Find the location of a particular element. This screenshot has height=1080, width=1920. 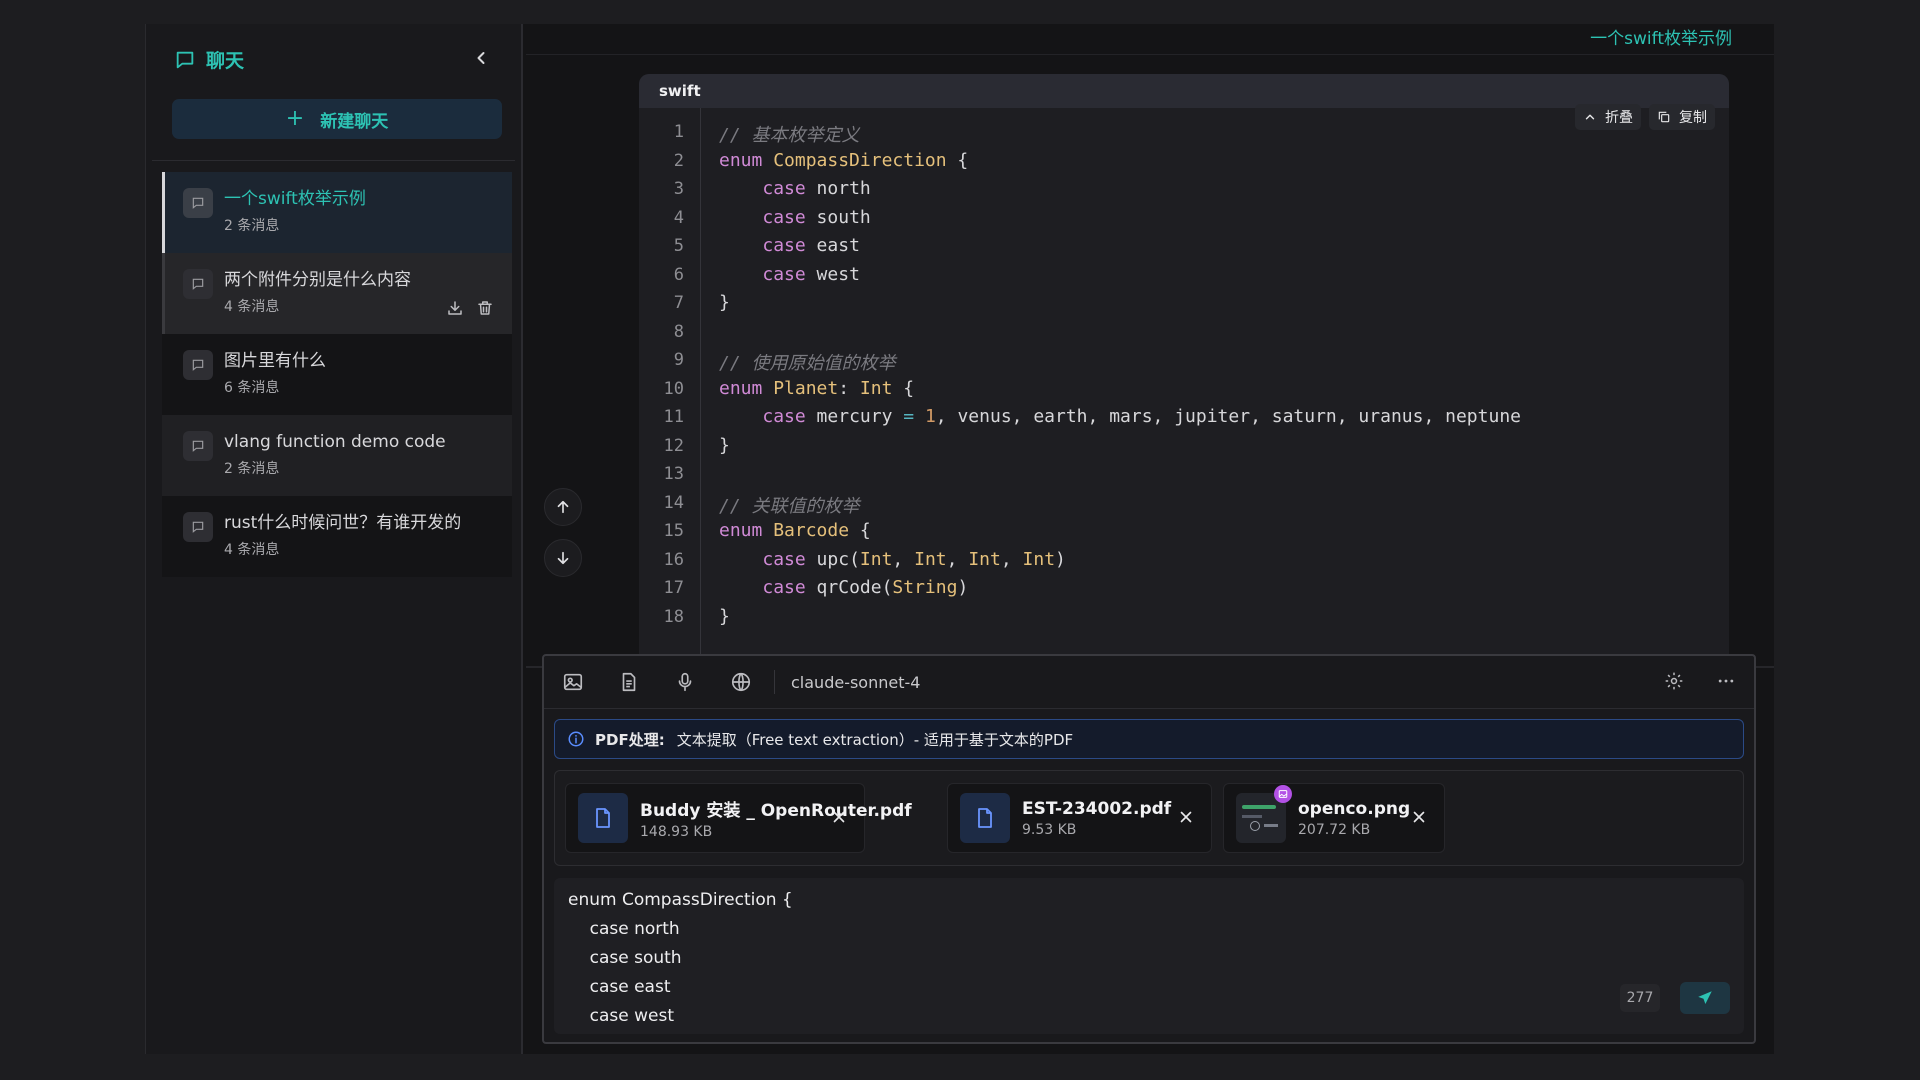

line-number: 5 is located at coordinates (678, 246).